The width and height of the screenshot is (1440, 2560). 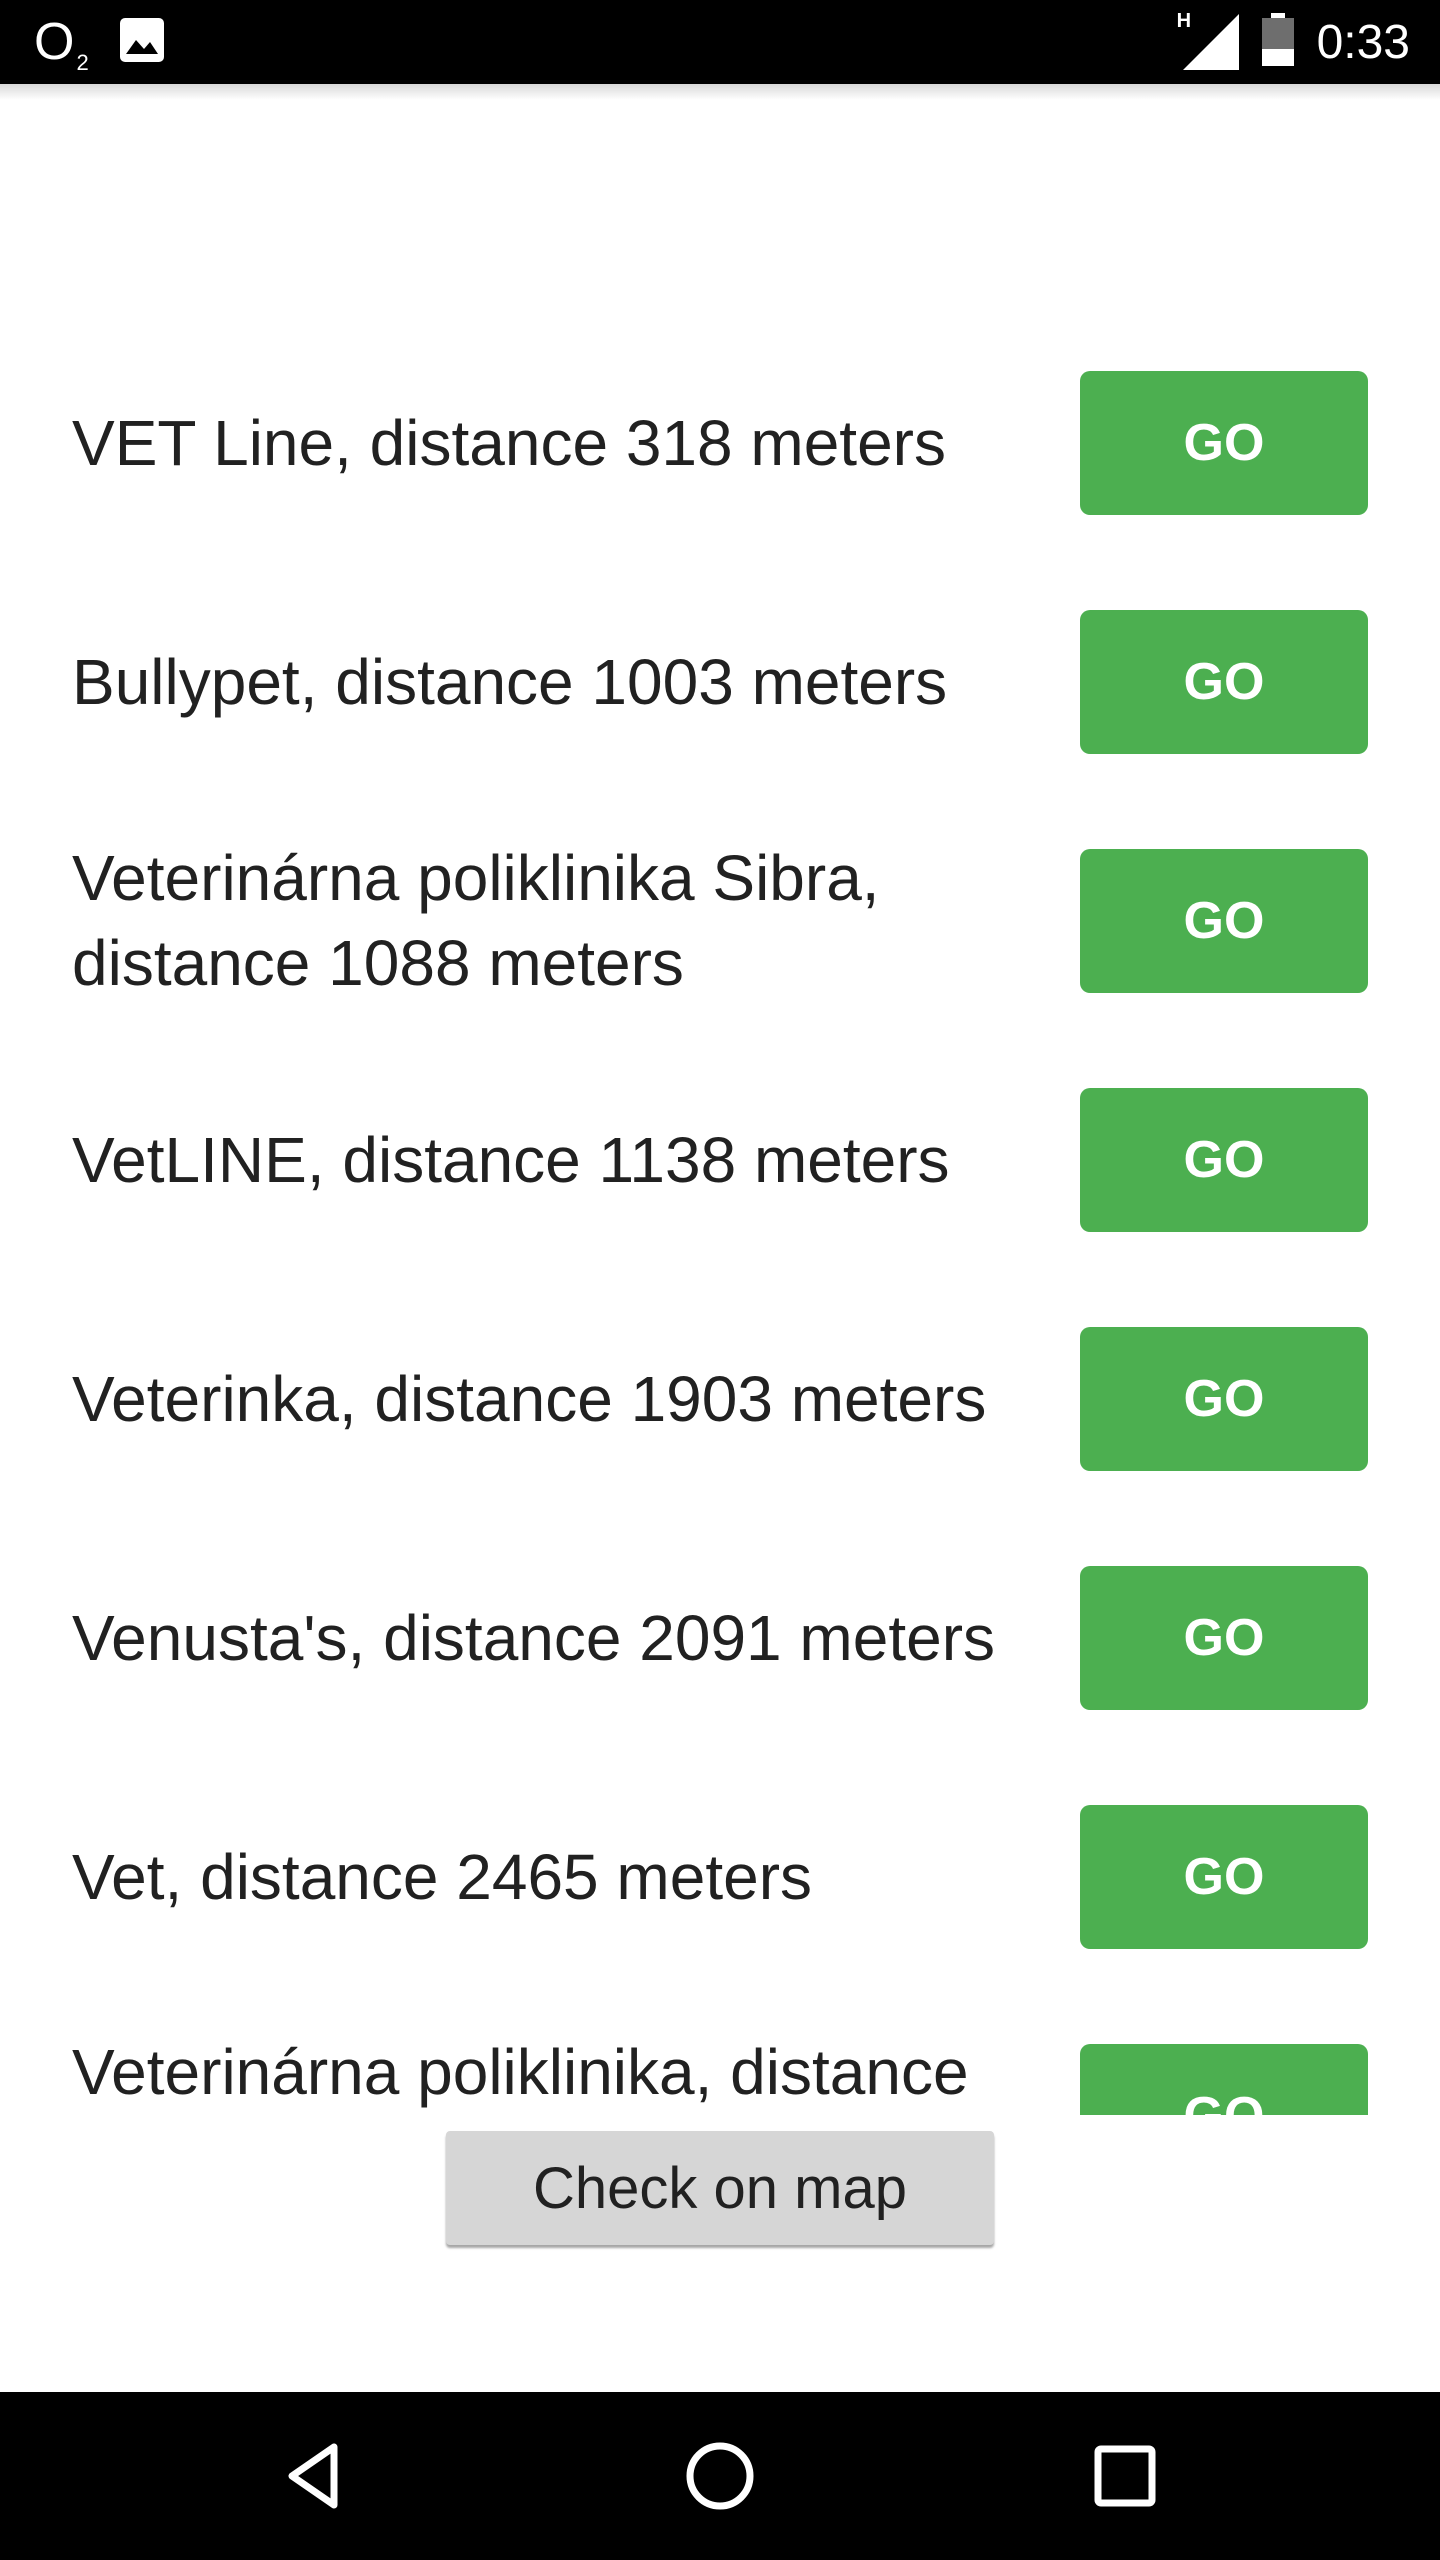 I want to click on navigation-bar, so click(x=720, y=2476).